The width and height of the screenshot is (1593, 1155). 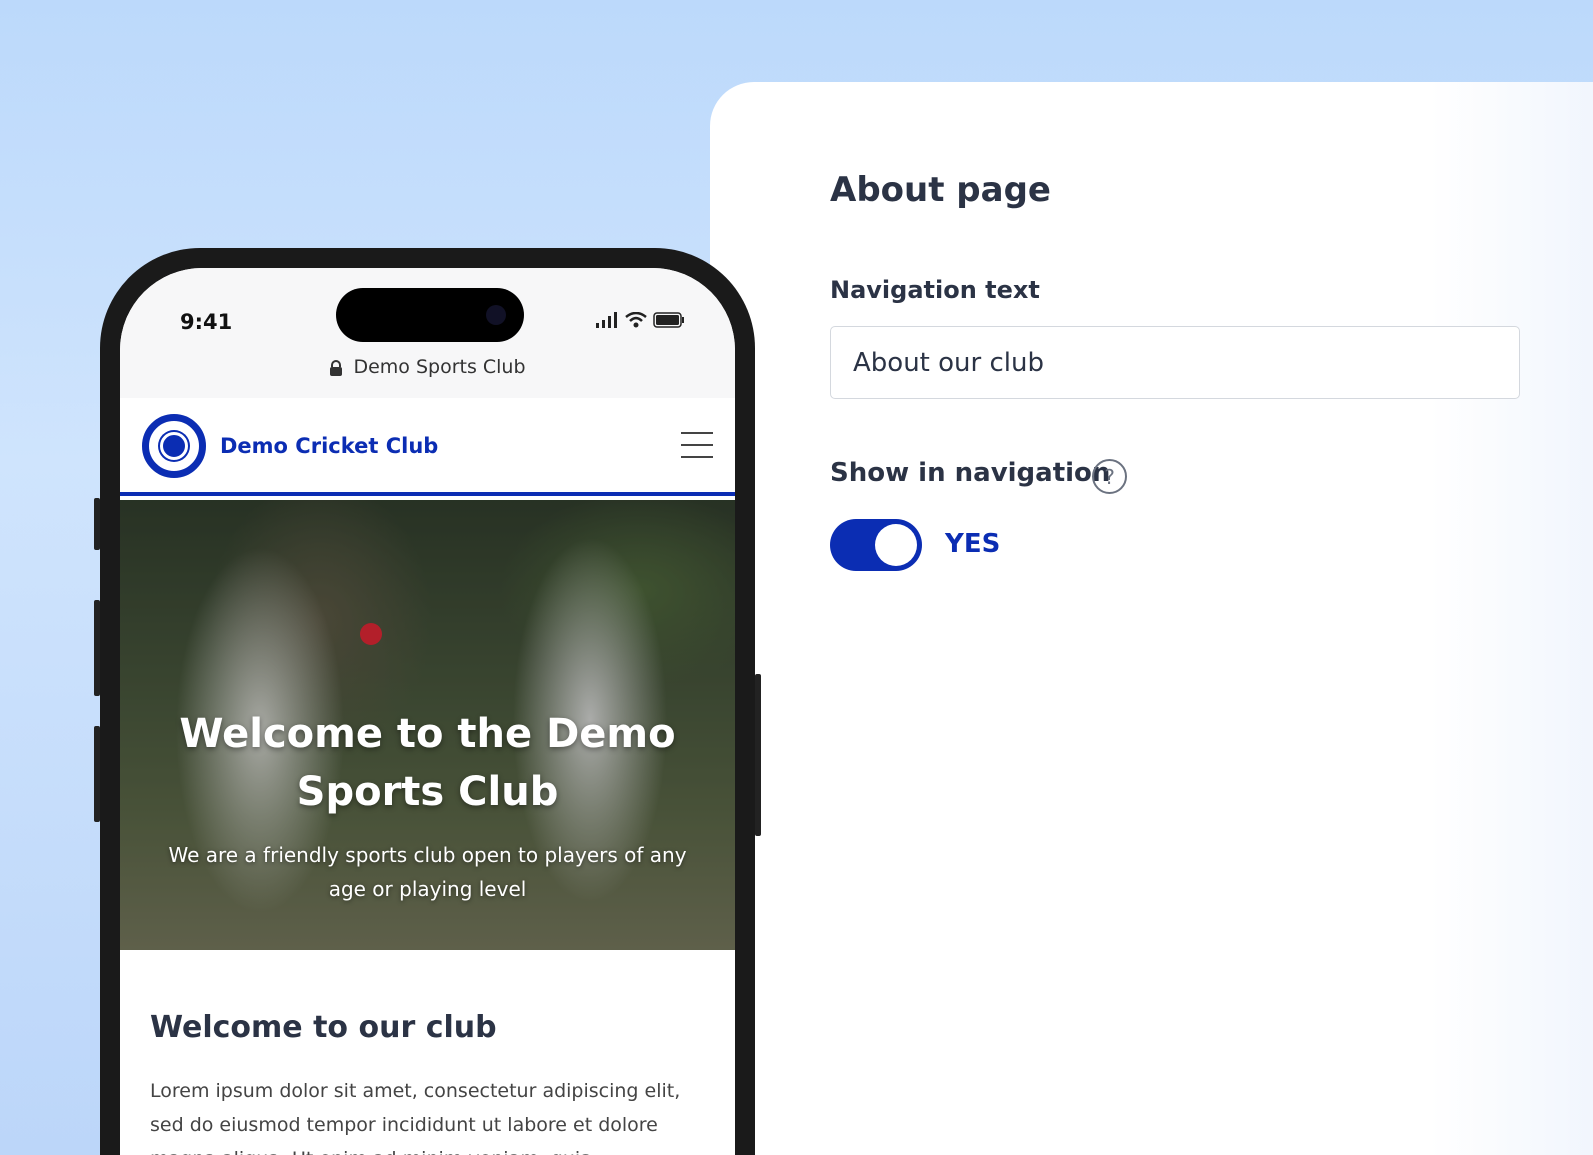 What do you see at coordinates (323, 1027) in the screenshot?
I see `section-title: Welcome to our club` at bounding box center [323, 1027].